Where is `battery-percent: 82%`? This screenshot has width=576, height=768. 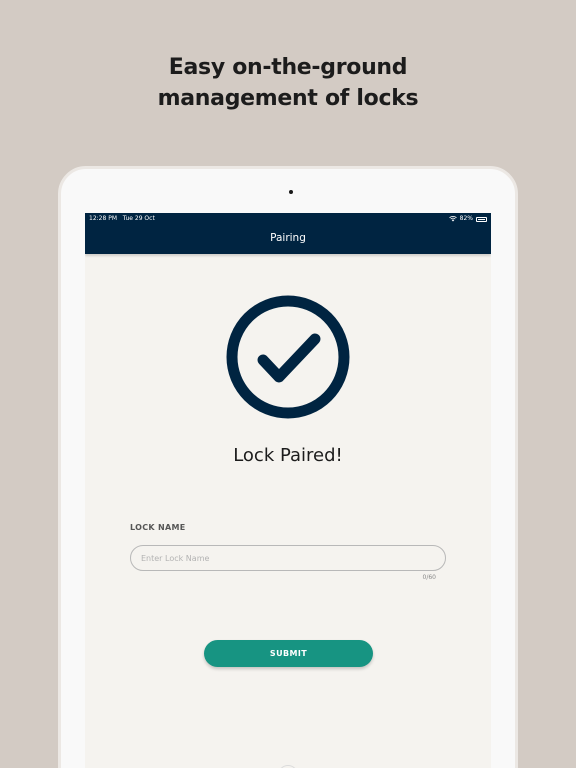
battery-percent: 82% is located at coordinates (466, 218).